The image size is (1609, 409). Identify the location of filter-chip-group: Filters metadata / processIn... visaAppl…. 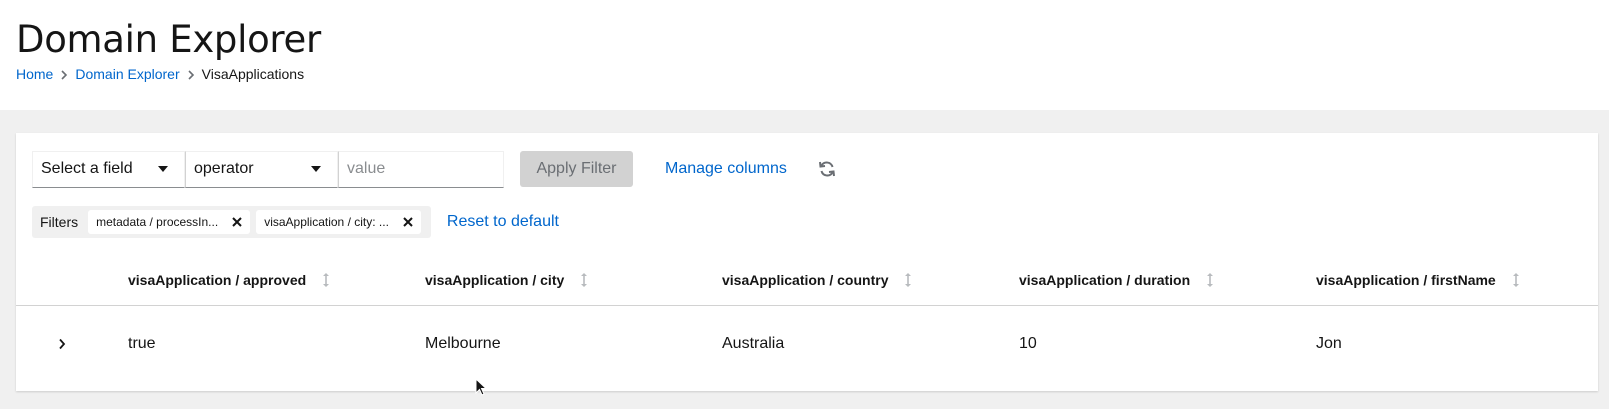
(231, 222).